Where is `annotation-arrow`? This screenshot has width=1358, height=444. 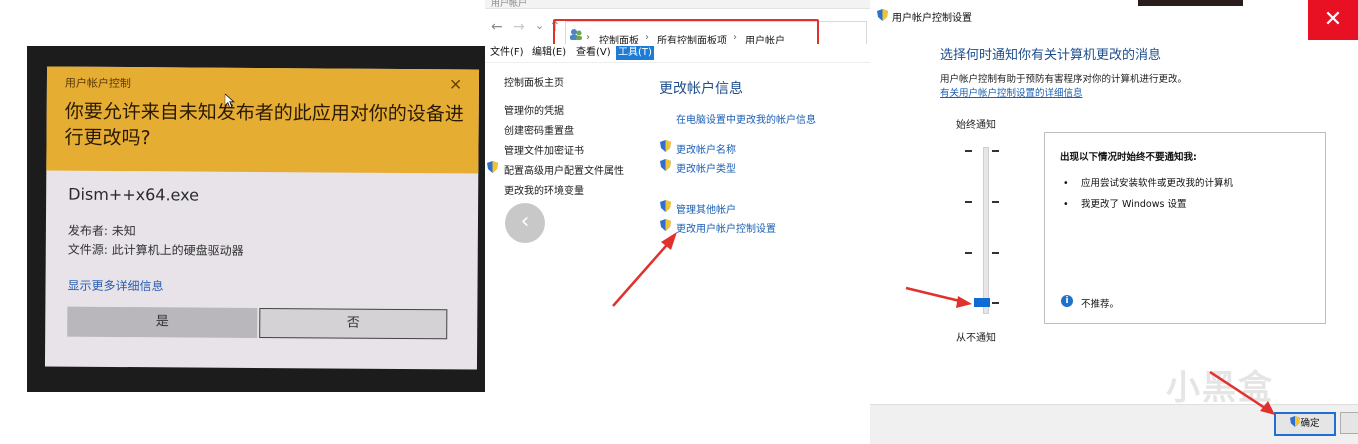 annotation-arrow is located at coordinates (644, 269).